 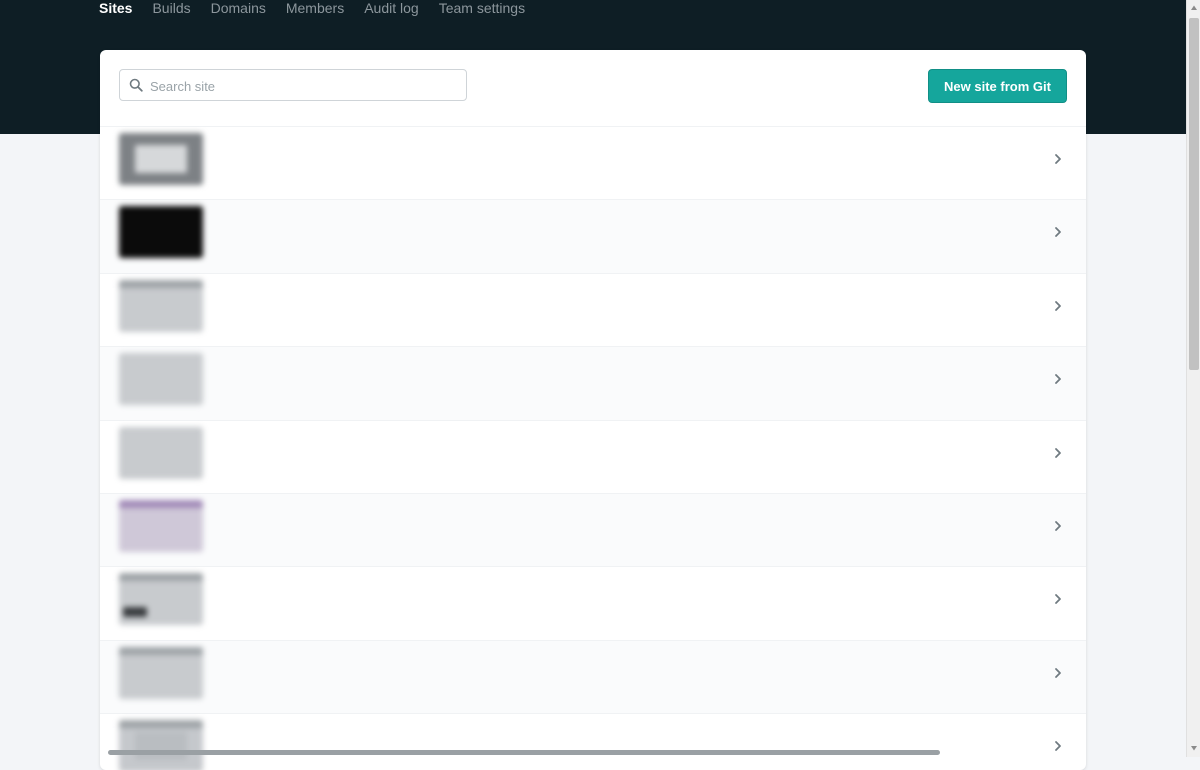 I want to click on tab-members: Members, so click(x=315, y=8).